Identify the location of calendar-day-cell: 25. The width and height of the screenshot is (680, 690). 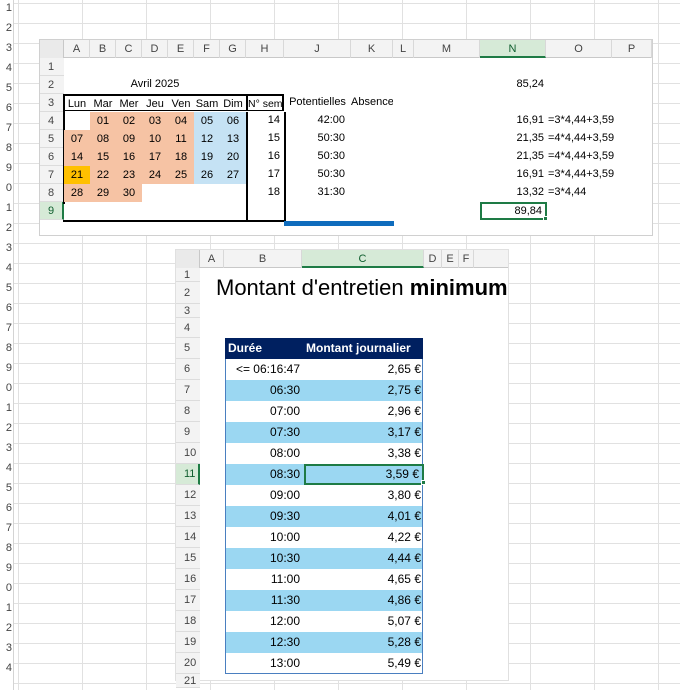
(181, 175).